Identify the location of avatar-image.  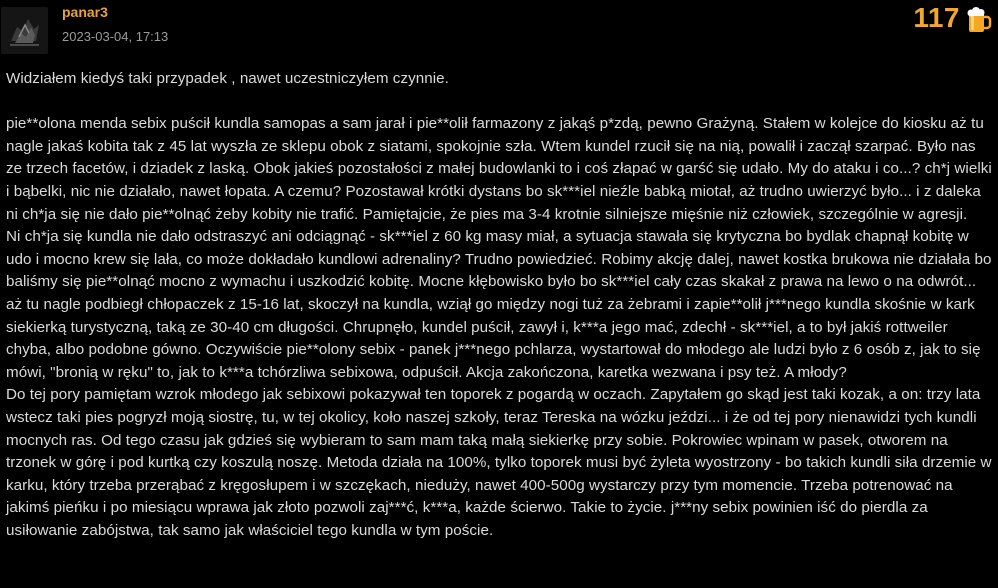
(24, 30).